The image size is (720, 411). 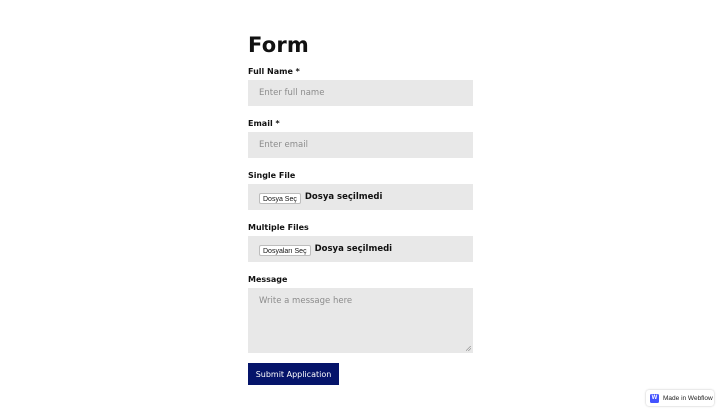 I want to click on full-name-label: Full Name *, so click(x=274, y=71).